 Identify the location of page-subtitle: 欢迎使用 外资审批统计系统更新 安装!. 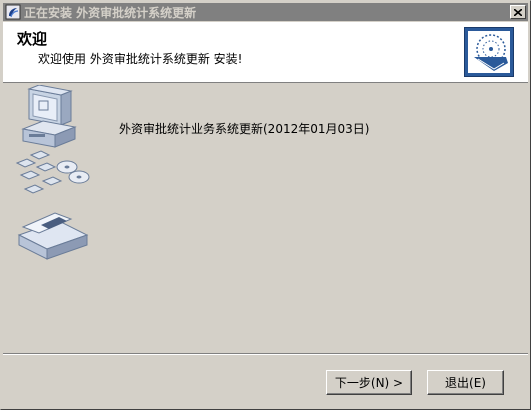
(140, 59).